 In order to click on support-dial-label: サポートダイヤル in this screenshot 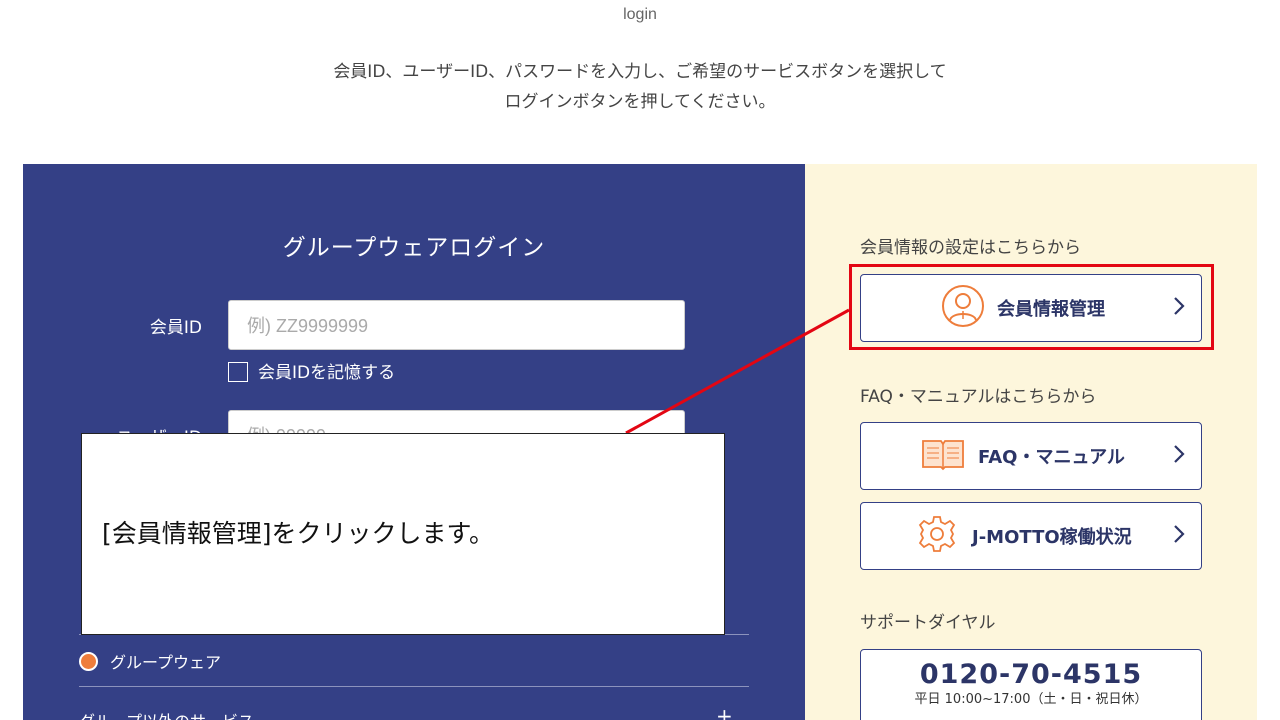, I will do `click(928, 623)`.